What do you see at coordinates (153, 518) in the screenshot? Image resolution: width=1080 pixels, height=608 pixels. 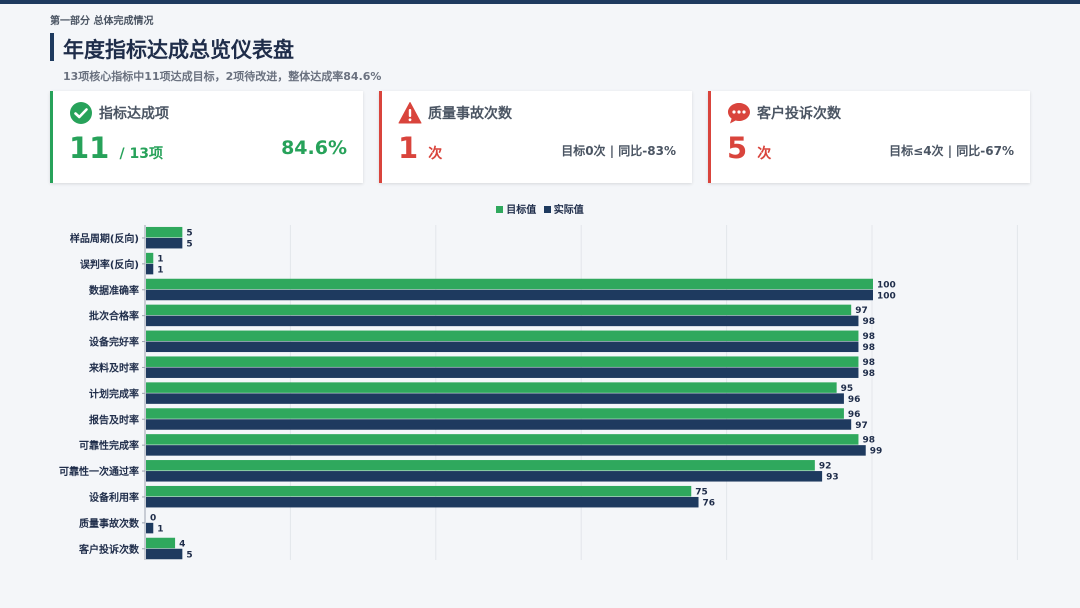 I see `data-label-target: 0` at bounding box center [153, 518].